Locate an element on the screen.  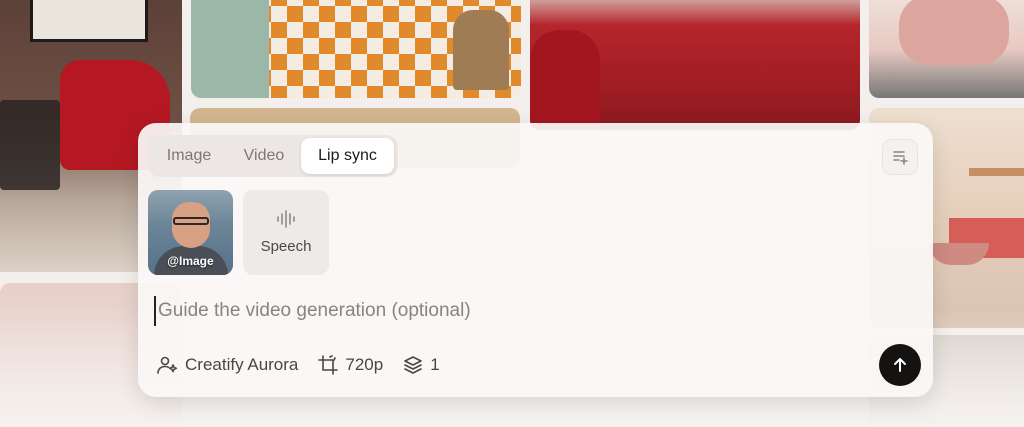
tab-lip-sync: Lip sync is located at coordinates (347, 156).